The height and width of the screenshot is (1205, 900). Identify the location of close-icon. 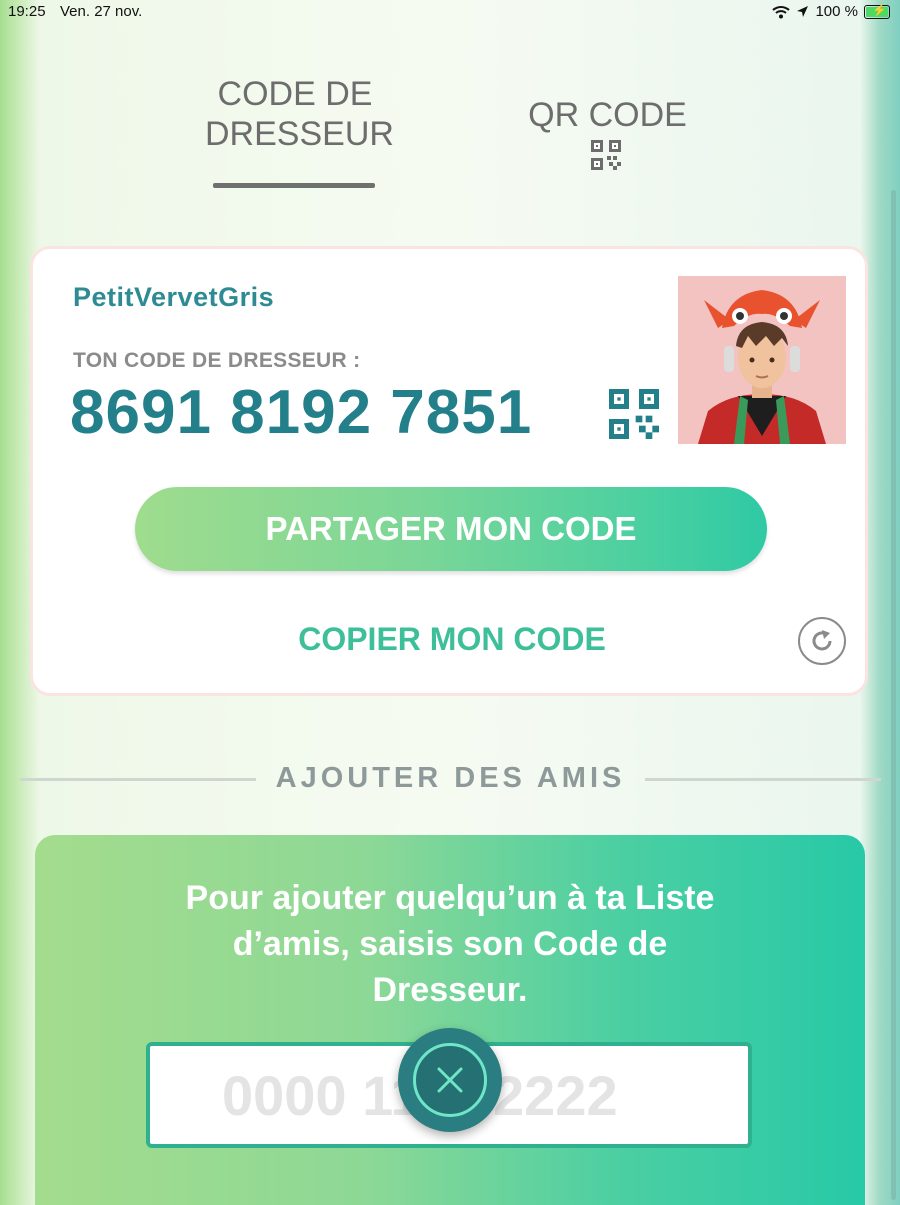
(450, 1080).